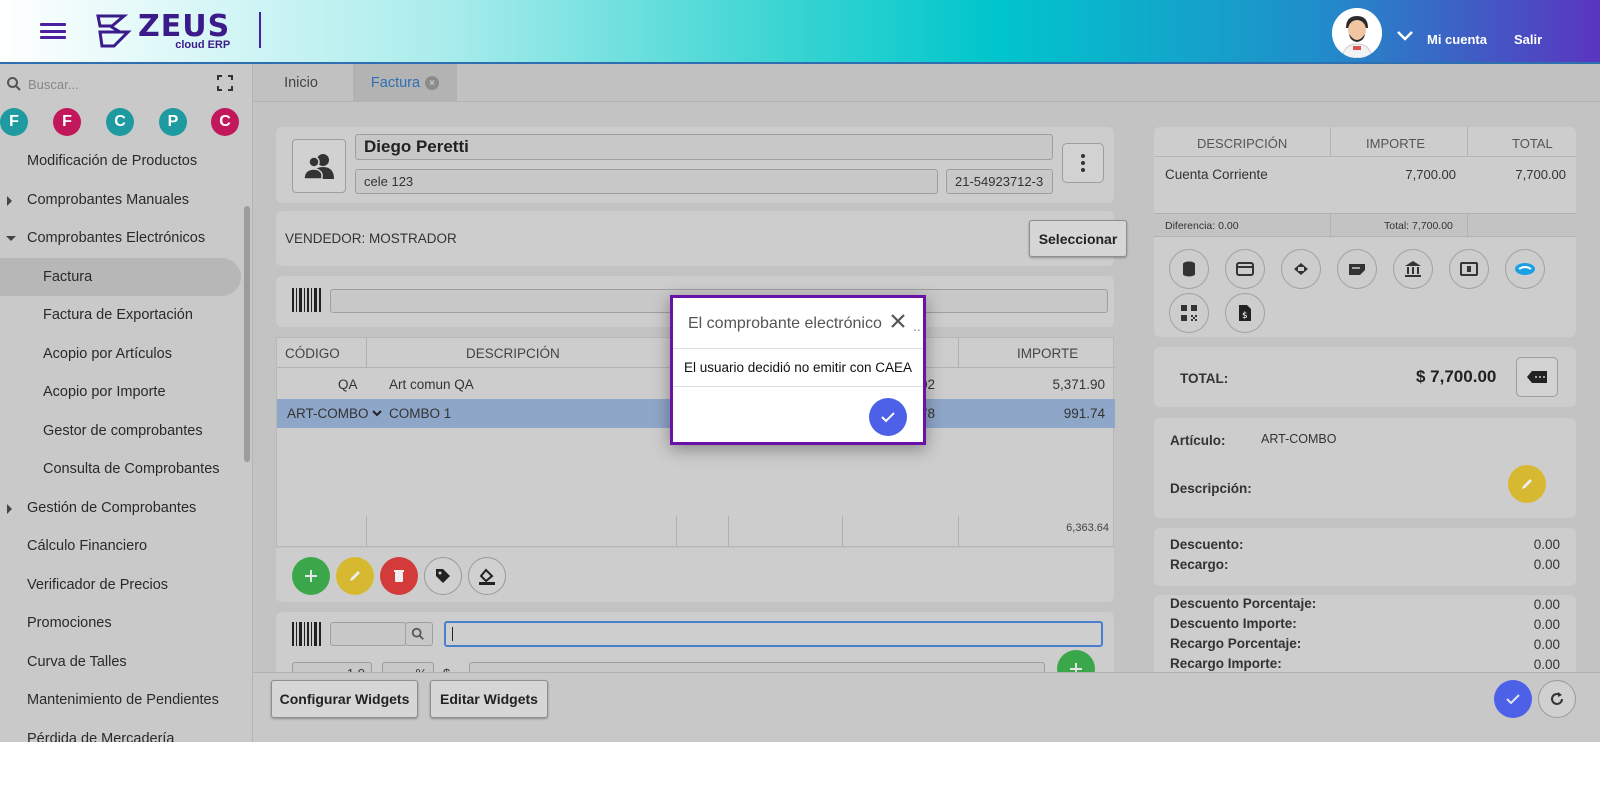 This screenshot has width=1600, height=786. I want to click on configure-widgets-button: Configurar Widgets, so click(344, 699).